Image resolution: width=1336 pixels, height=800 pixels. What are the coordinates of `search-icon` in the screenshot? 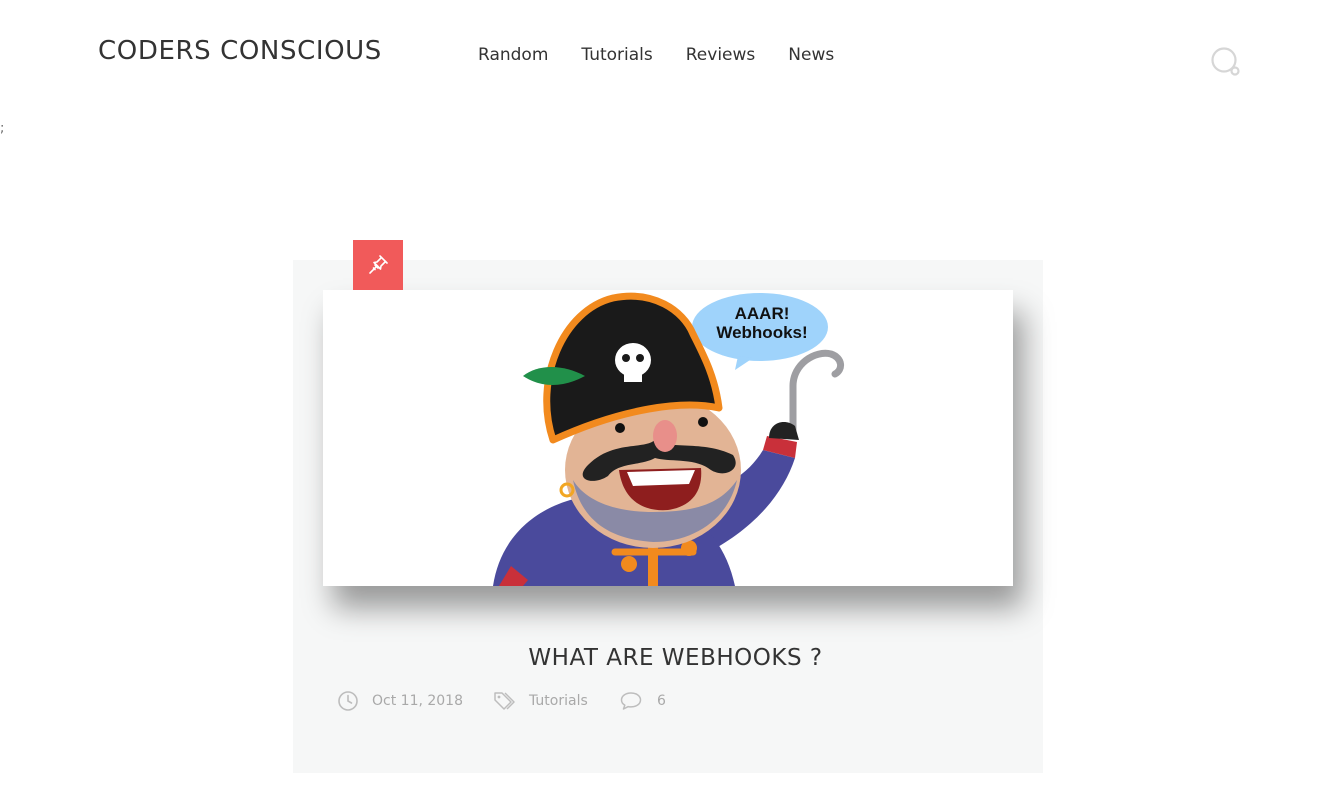 It's located at (1225, 61).